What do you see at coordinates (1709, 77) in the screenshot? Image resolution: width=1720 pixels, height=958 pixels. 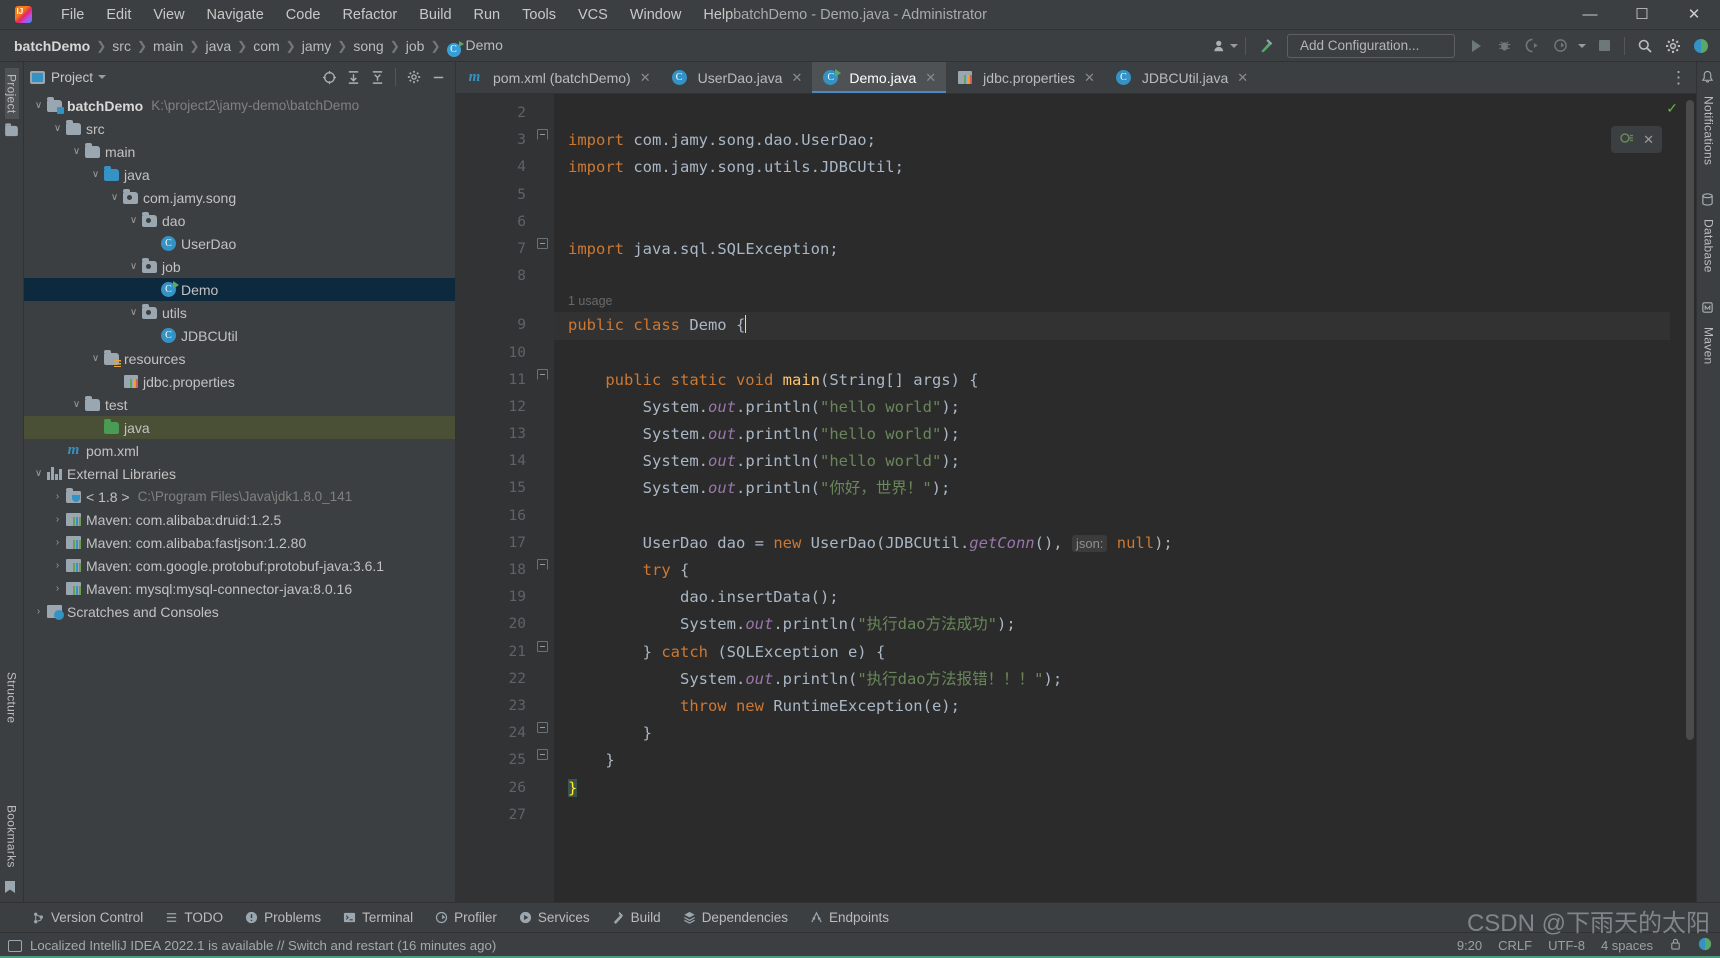 I see `notifications-bell-icon` at bounding box center [1709, 77].